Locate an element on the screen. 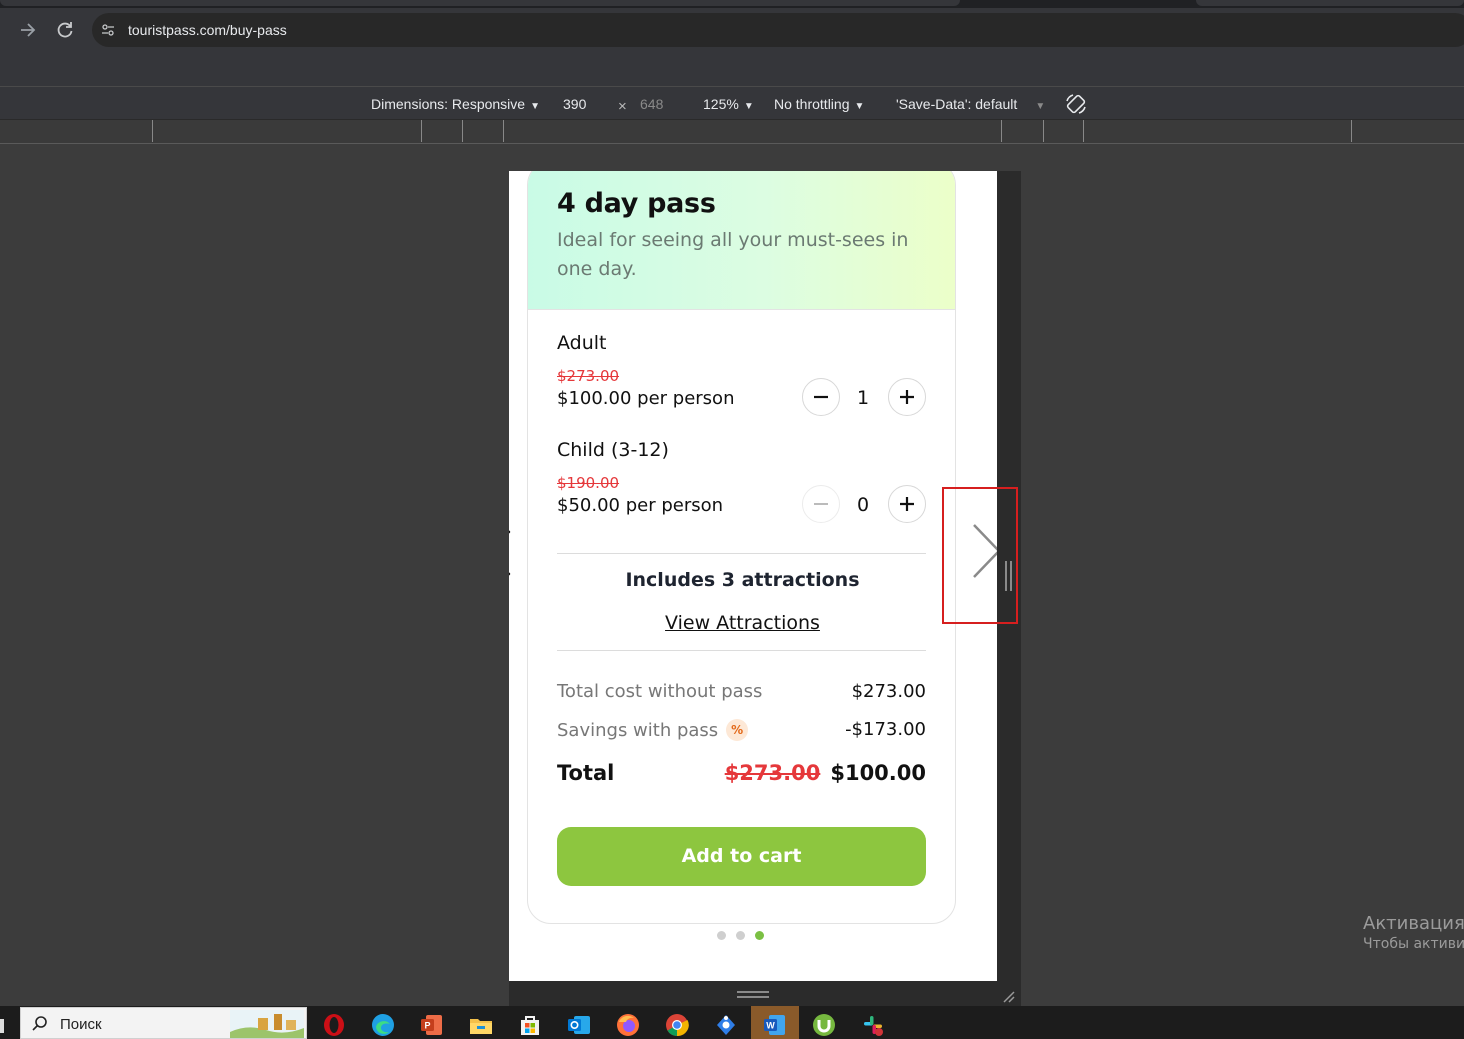 The image size is (1464, 1039). total-without-pass-label: Total cost without pass is located at coordinates (660, 691).